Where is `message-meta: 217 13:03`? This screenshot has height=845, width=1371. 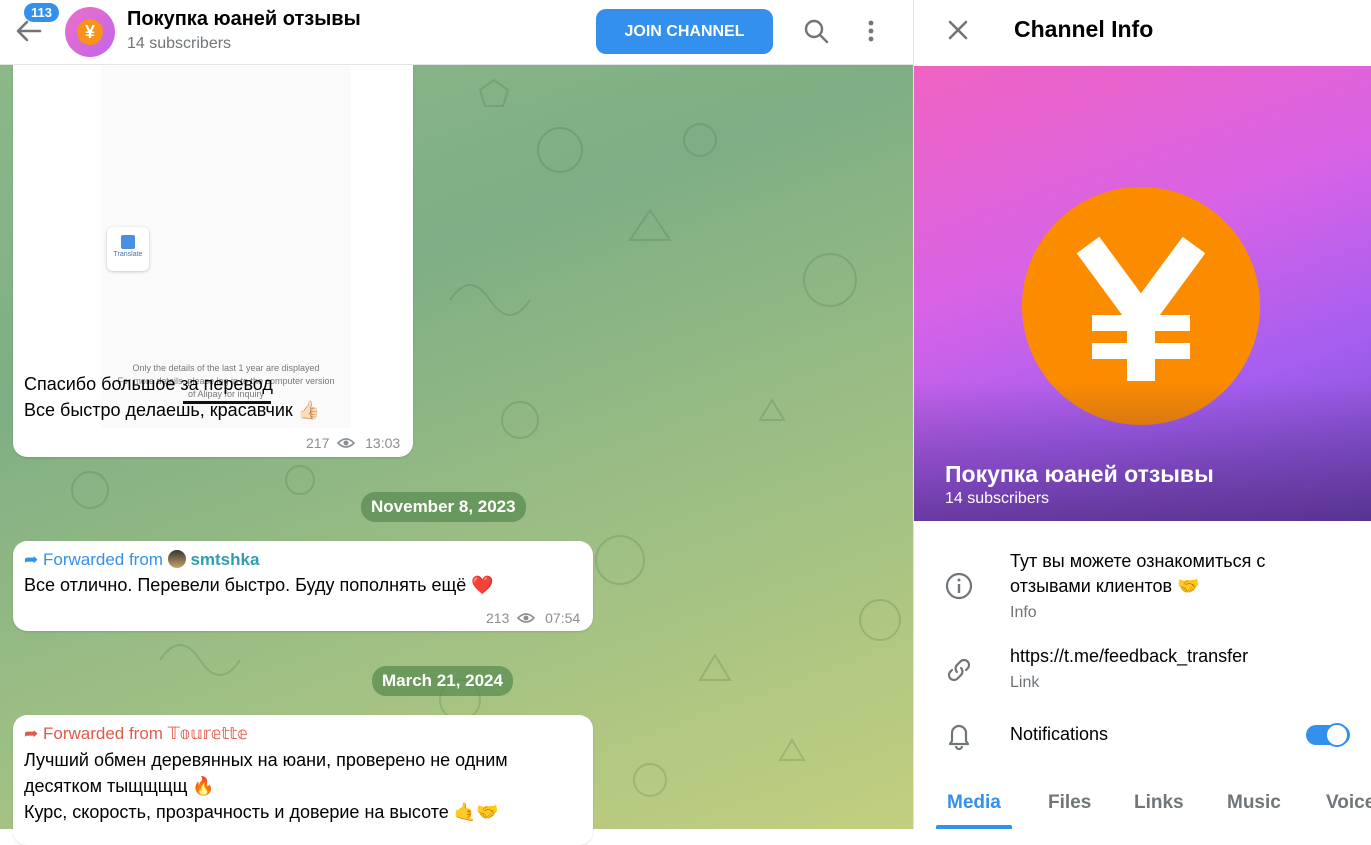
message-meta: 217 13:03 is located at coordinates (353, 443).